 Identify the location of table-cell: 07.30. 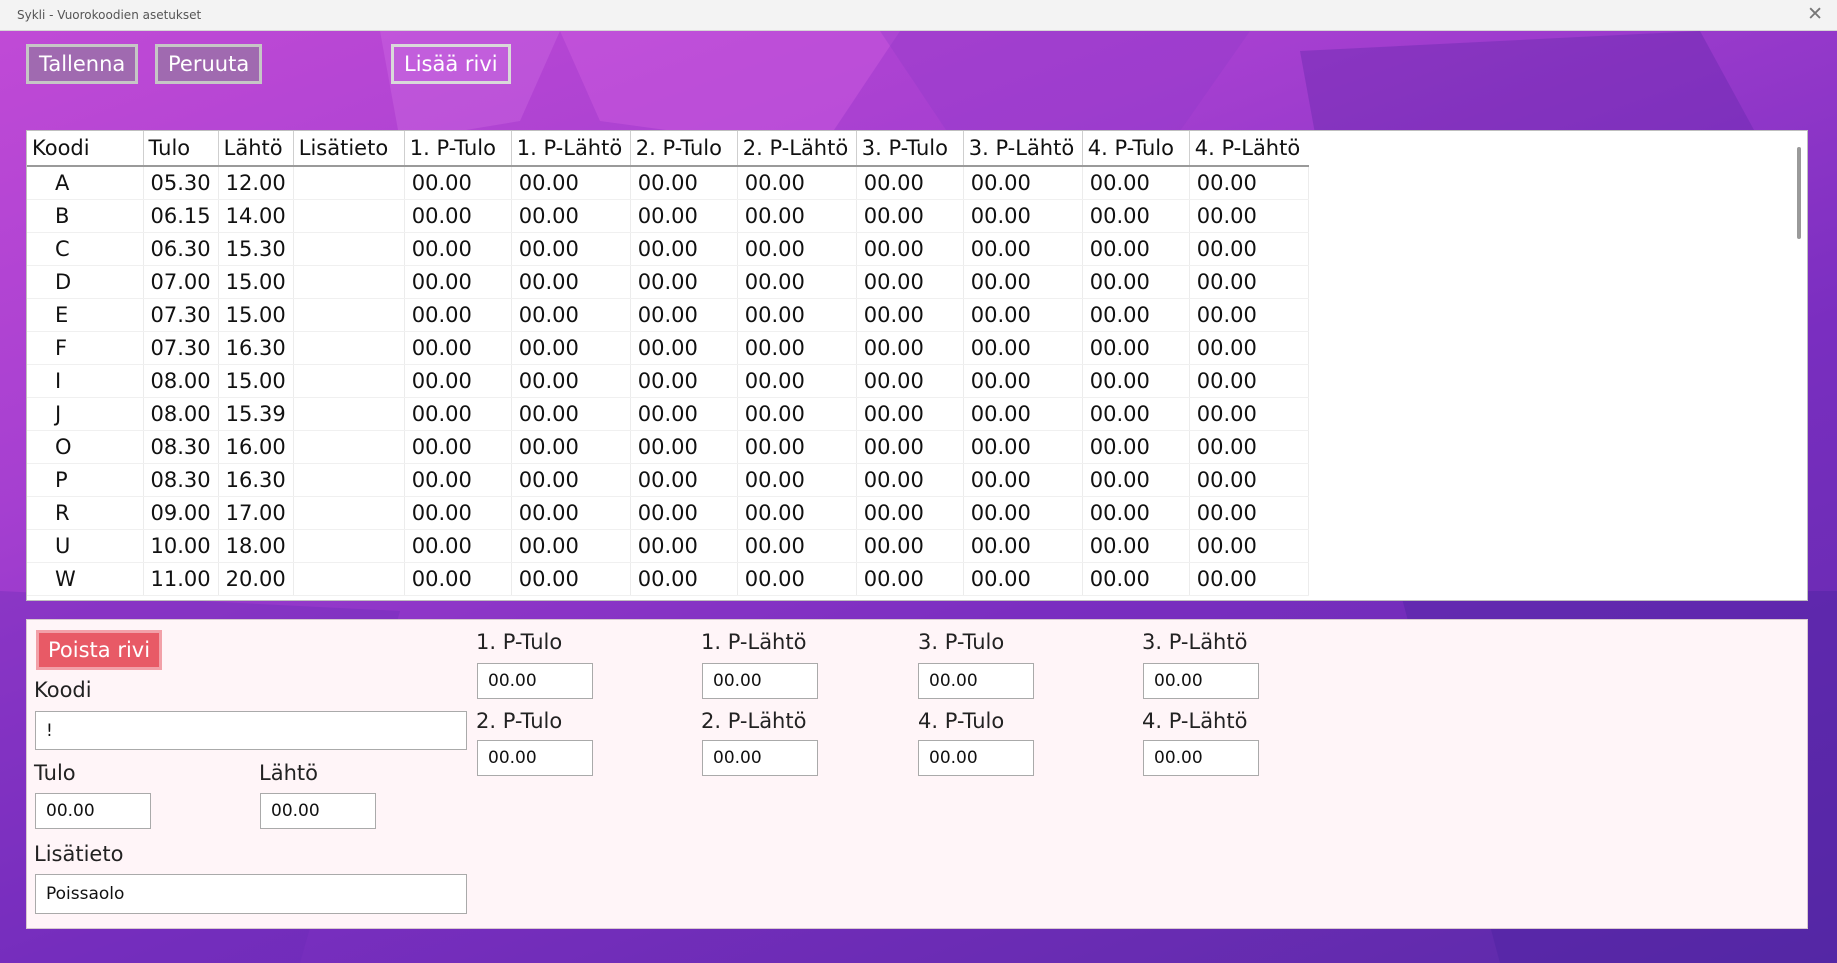
(181, 315).